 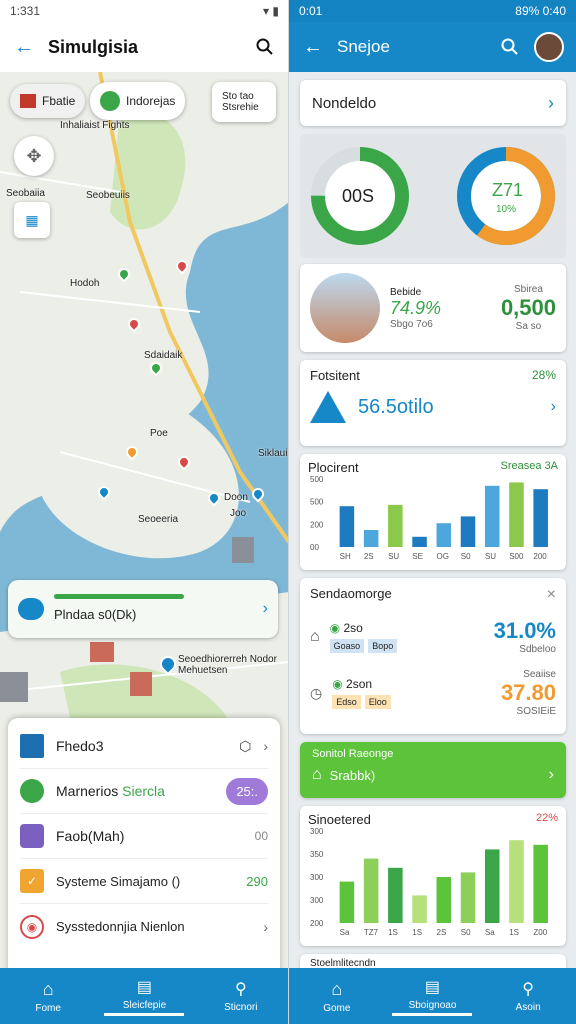 What do you see at coordinates (34, 156) in the screenshot?
I see `compass-button: ✥` at bounding box center [34, 156].